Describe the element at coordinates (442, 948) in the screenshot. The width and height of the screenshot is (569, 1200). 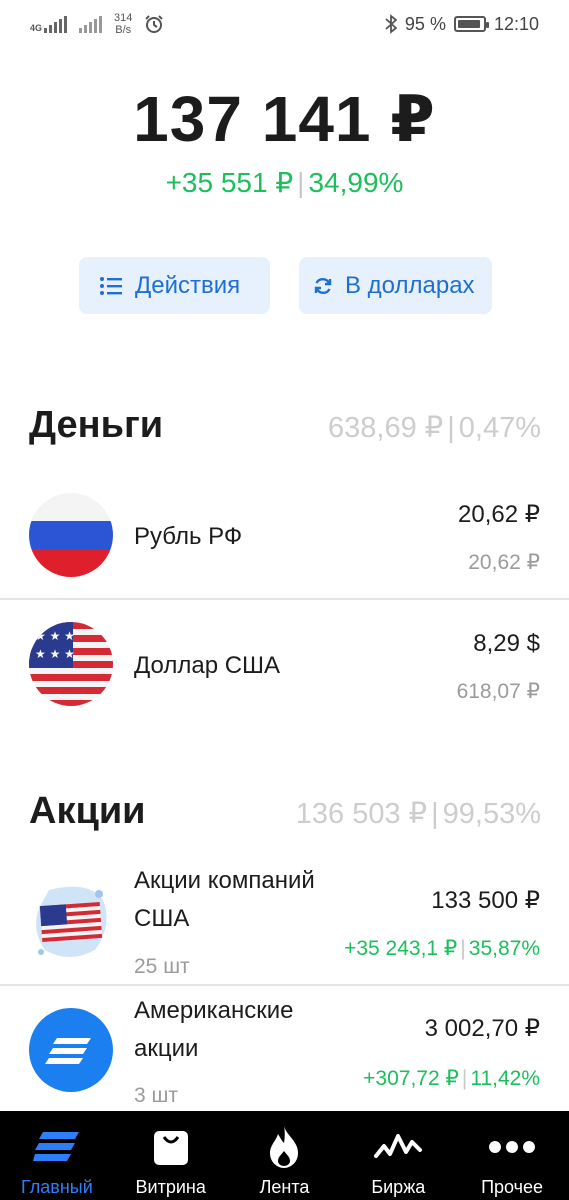
I see `stock-item-gain: +35 243,1 ₽ | 35,87%` at that location.